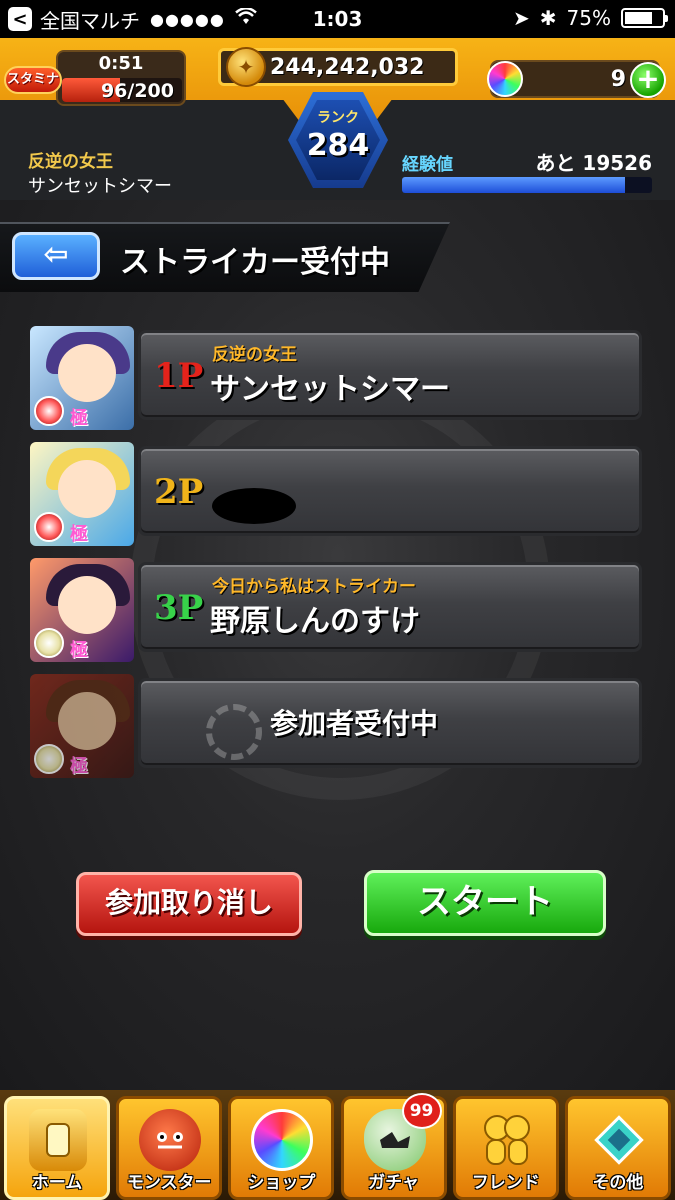 This screenshot has width=675, height=1200. I want to click on coin-icon: ✦, so click(246, 67).